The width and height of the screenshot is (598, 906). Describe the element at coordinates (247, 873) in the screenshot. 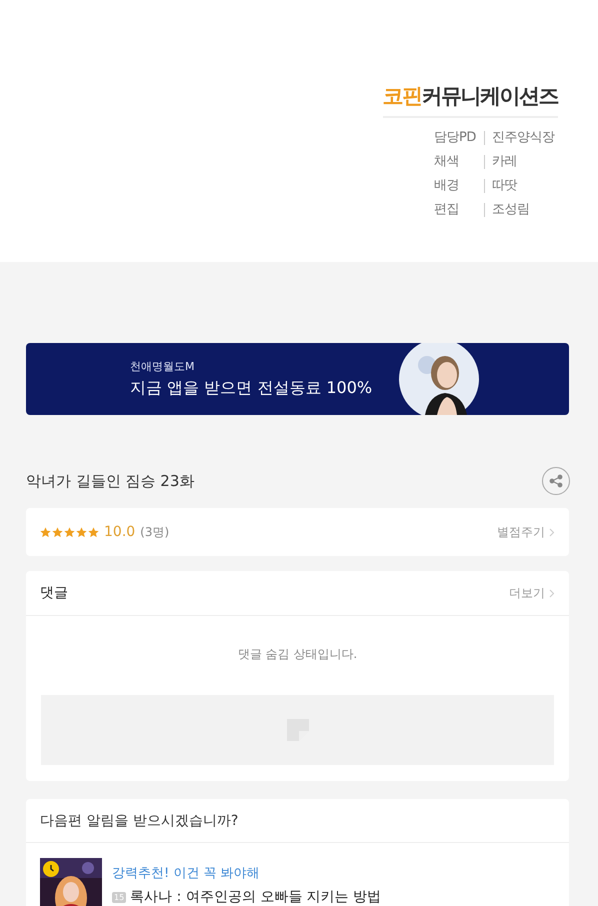

I see `recommendation-tag: 강력추천! 이건 꼭 봐야해` at that location.